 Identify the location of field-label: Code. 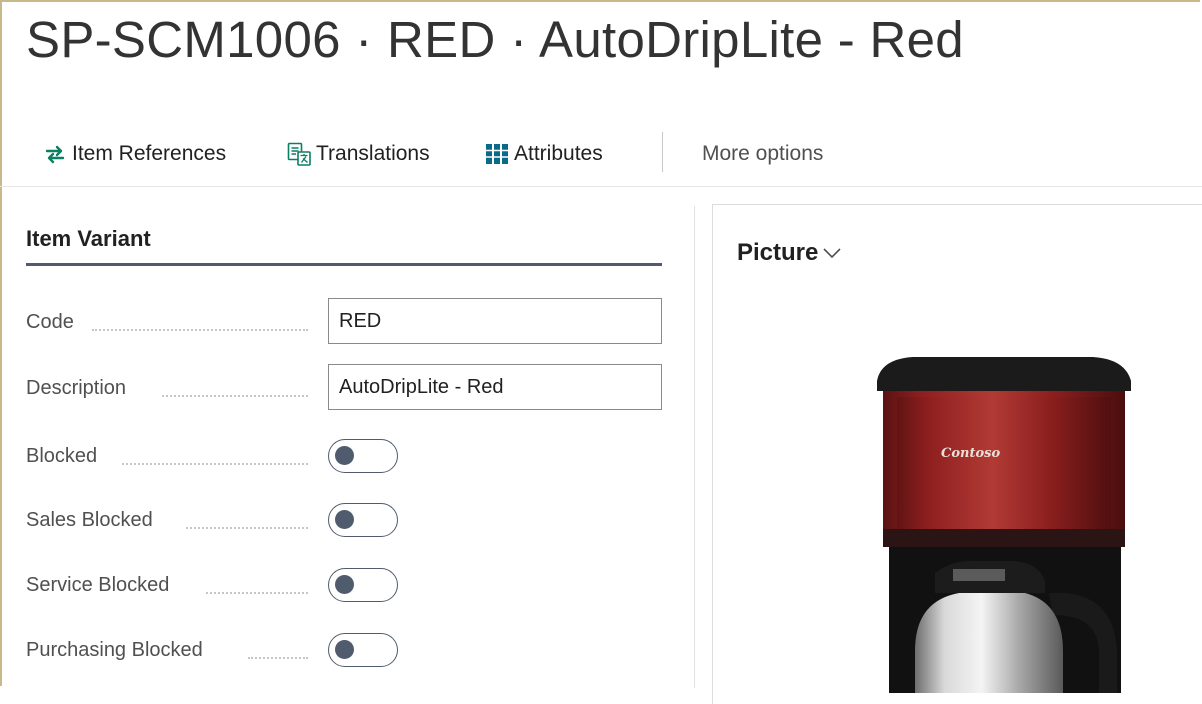
(167, 322).